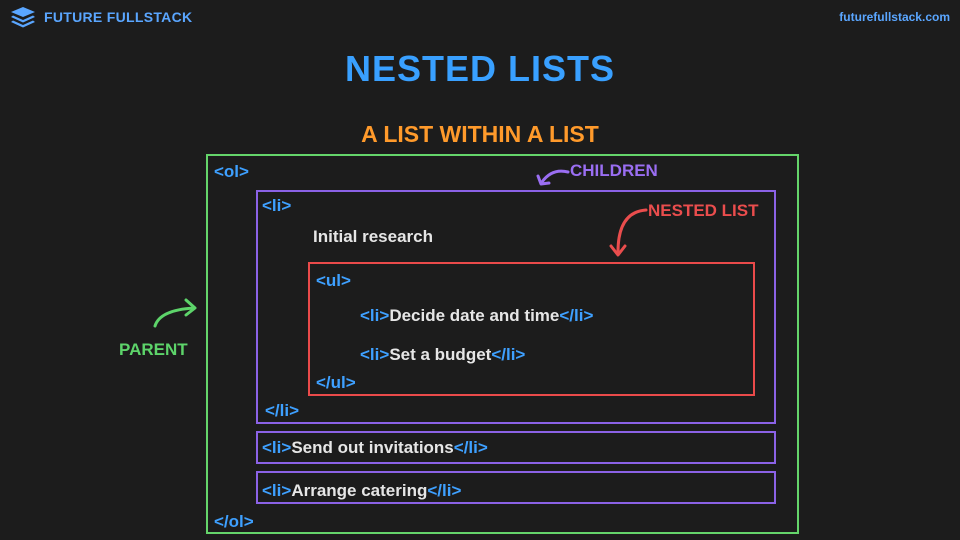 The width and height of the screenshot is (960, 540). I want to click on ol-open-tag: <ol>, so click(231, 171).